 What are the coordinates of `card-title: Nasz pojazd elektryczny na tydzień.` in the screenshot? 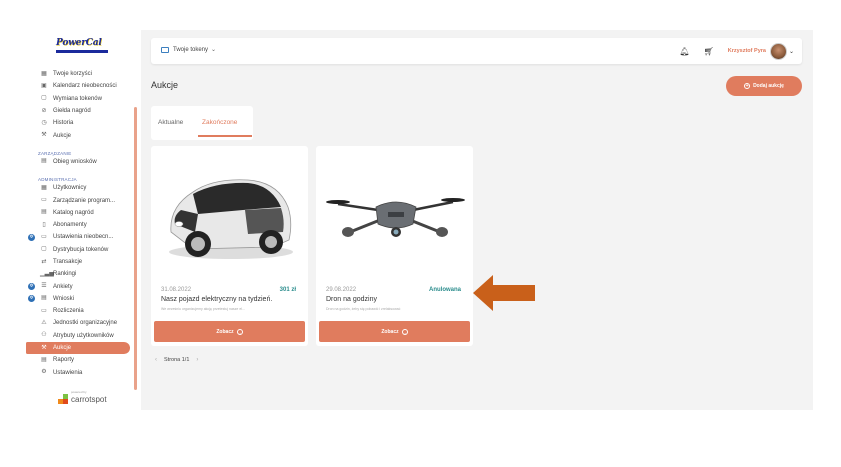 It's located at (217, 299).